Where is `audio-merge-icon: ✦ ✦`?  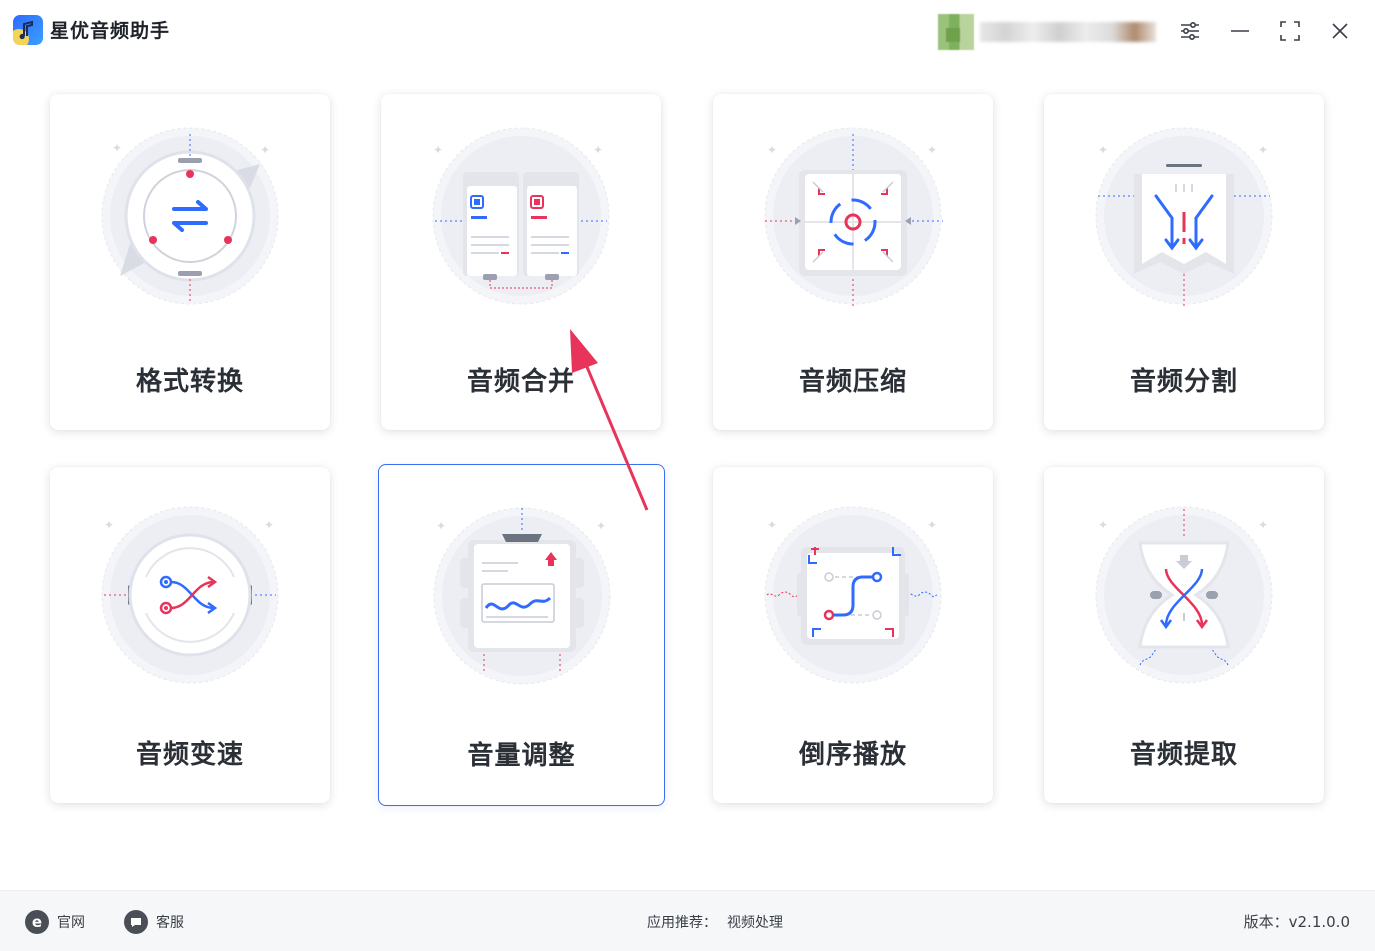 audio-merge-icon: ✦ ✦ is located at coordinates (521, 216).